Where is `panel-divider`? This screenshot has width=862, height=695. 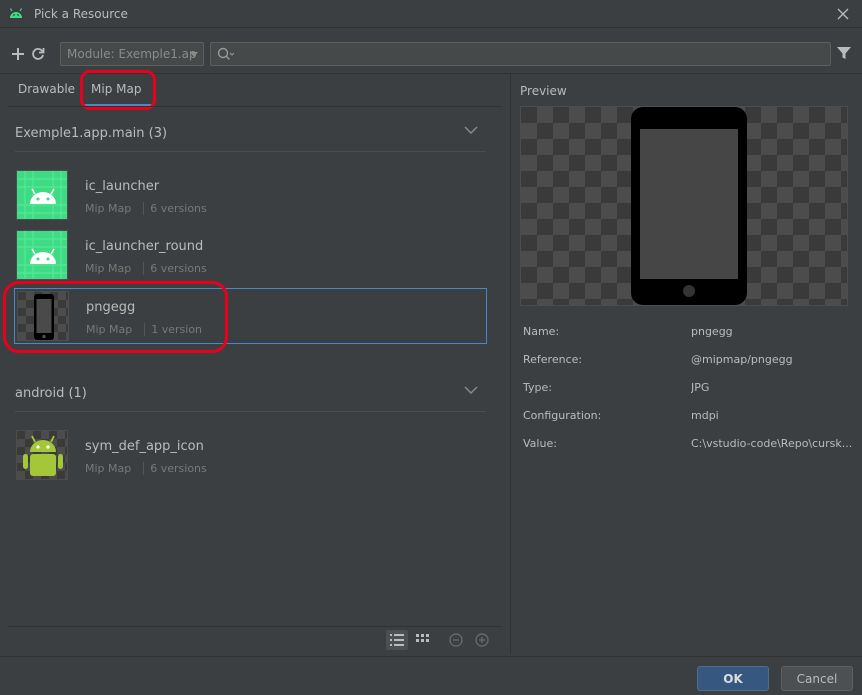
panel-divider is located at coordinates (510, 364).